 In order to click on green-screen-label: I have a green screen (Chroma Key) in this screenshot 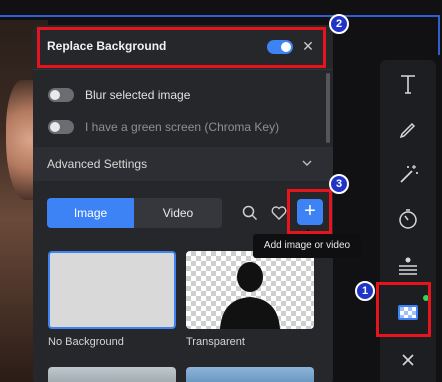, I will do `click(182, 127)`.